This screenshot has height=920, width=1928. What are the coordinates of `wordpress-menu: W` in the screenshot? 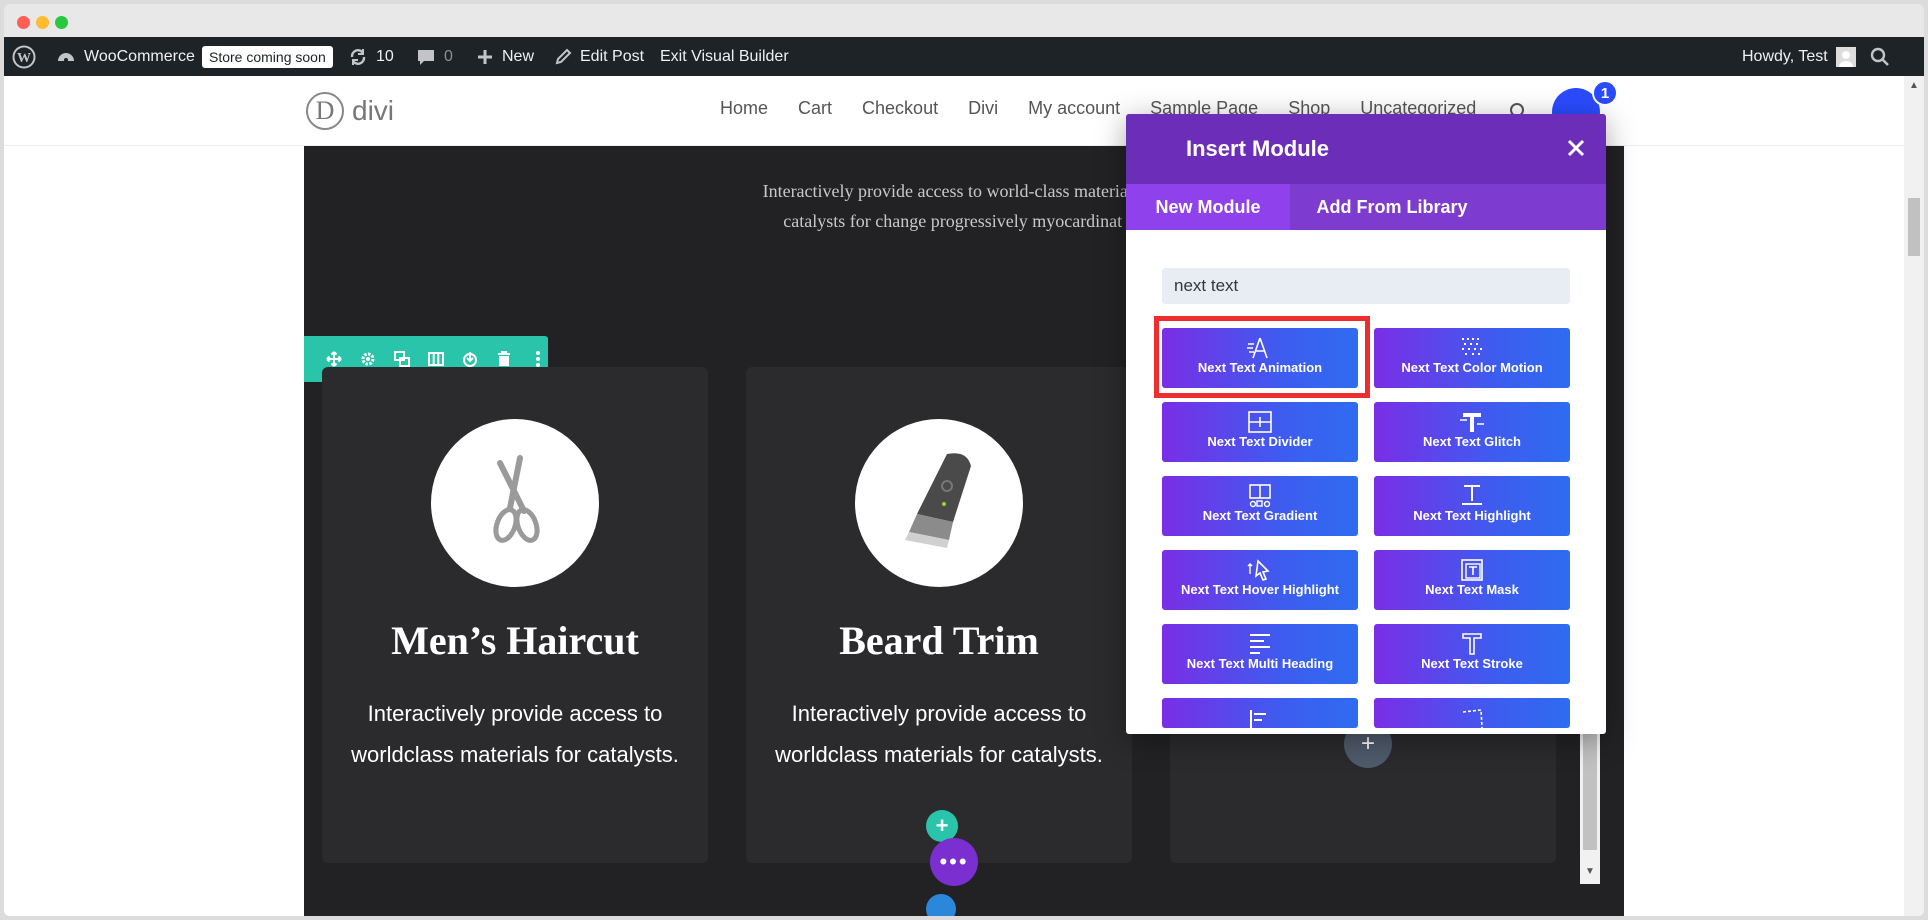 It's located at (24, 56).